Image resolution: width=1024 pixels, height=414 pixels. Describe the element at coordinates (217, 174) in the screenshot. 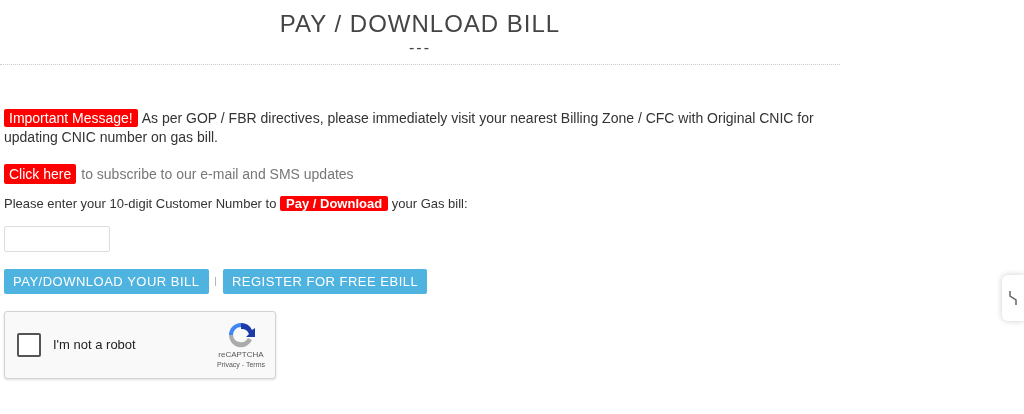

I see `subscribe-text: to subscribe to our e-mail and SMS updates` at that location.